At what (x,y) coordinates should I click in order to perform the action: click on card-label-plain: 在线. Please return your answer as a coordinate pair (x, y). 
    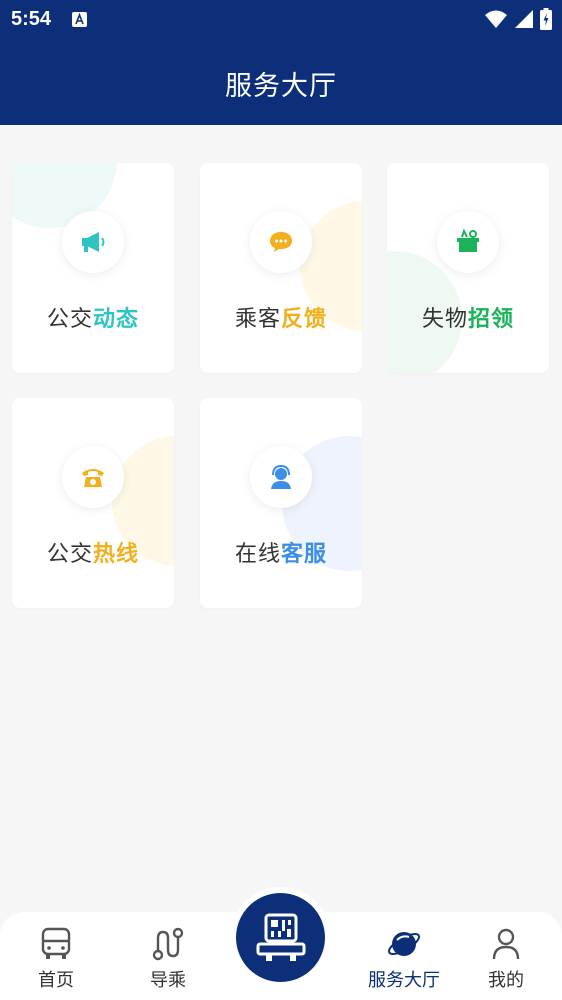
    Looking at the image, I should click on (257, 554).